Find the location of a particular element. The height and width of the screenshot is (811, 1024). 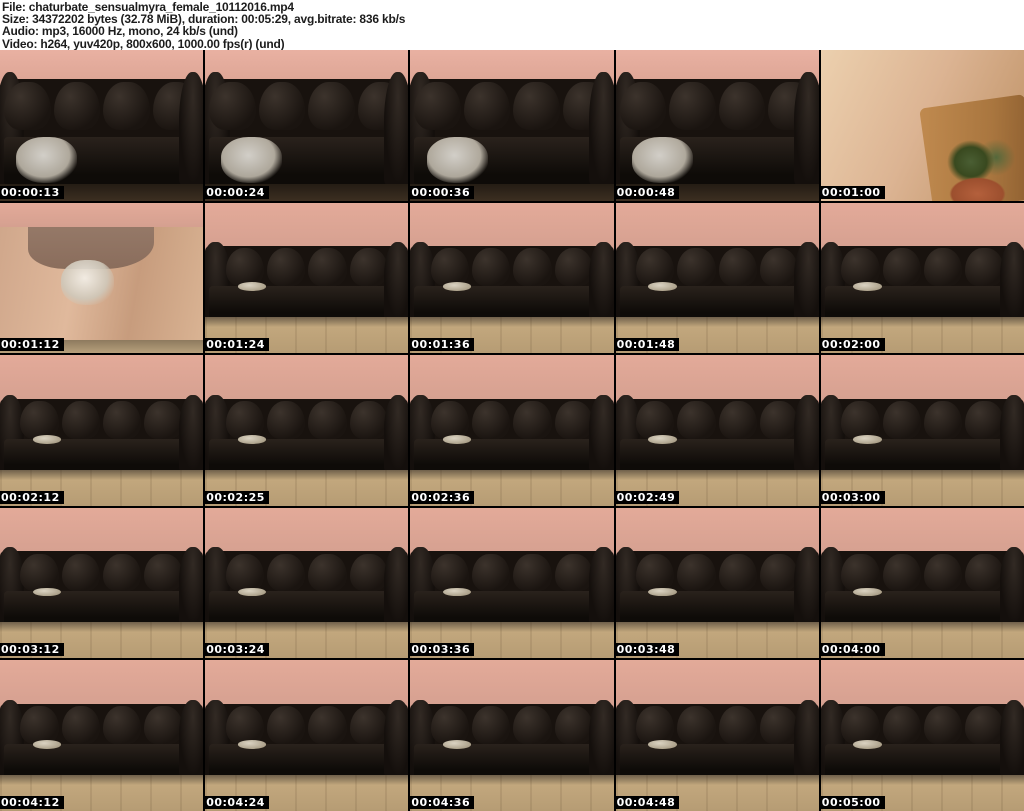

video-thumbnail: 00:01:36 is located at coordinates (512, 278).